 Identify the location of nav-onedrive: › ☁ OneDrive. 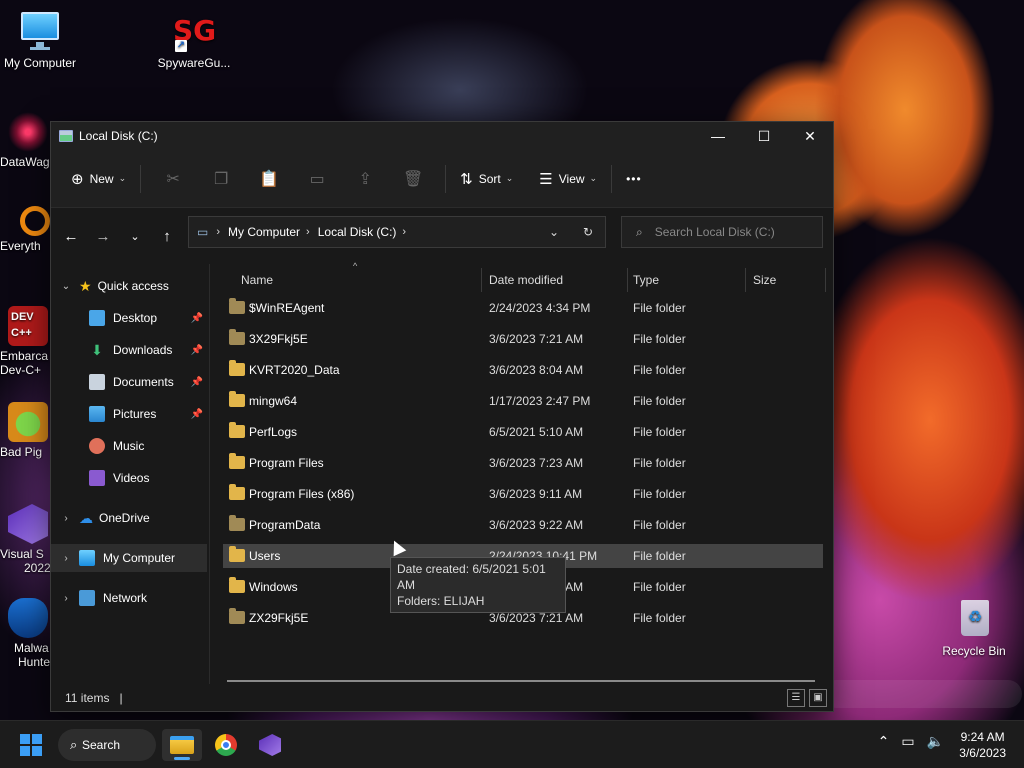
(129, 518).